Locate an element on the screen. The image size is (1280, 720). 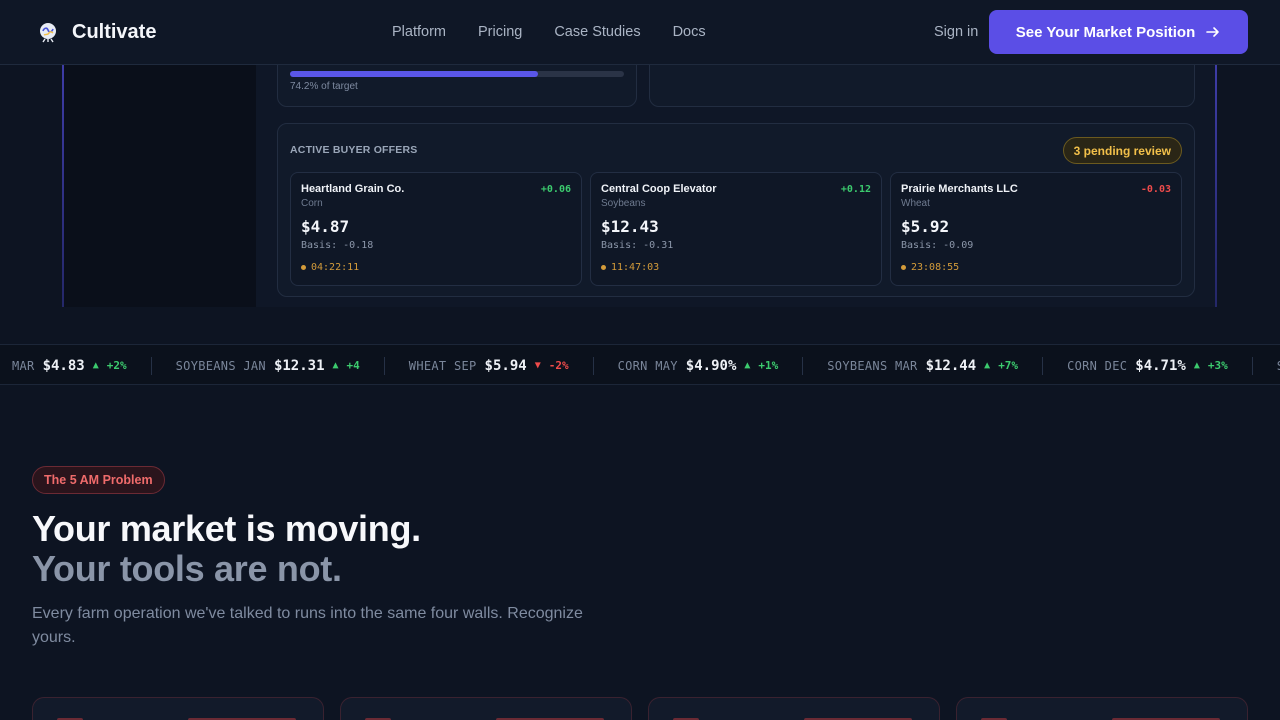
brand: Cultivate is located at coordinates (96, 32).